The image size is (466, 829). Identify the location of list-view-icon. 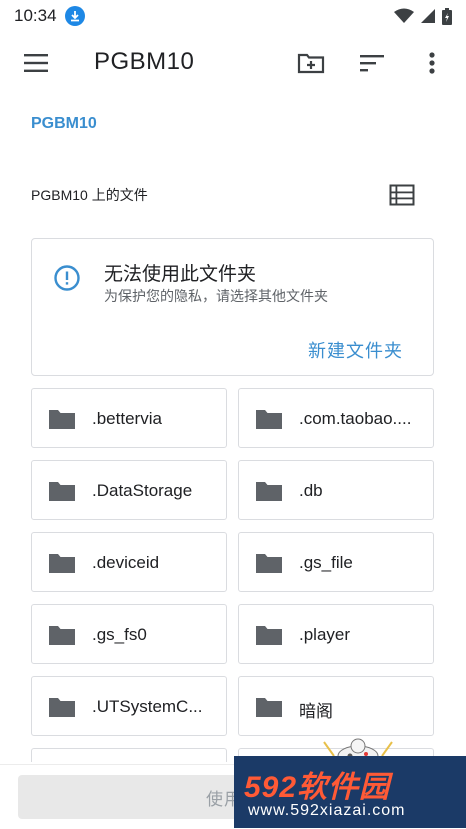
(402, 195).